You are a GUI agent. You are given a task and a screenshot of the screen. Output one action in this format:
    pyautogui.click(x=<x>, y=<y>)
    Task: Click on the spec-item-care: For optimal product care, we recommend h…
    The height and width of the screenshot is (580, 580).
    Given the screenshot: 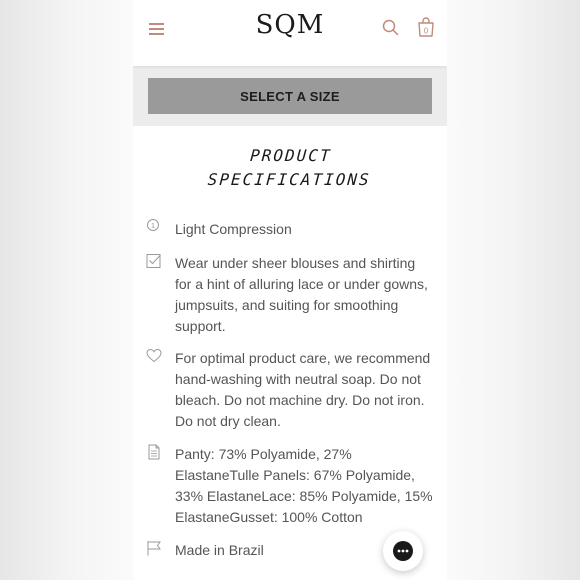 What is the action you would take?
    pyautogui.click(x=303, y=389)
    